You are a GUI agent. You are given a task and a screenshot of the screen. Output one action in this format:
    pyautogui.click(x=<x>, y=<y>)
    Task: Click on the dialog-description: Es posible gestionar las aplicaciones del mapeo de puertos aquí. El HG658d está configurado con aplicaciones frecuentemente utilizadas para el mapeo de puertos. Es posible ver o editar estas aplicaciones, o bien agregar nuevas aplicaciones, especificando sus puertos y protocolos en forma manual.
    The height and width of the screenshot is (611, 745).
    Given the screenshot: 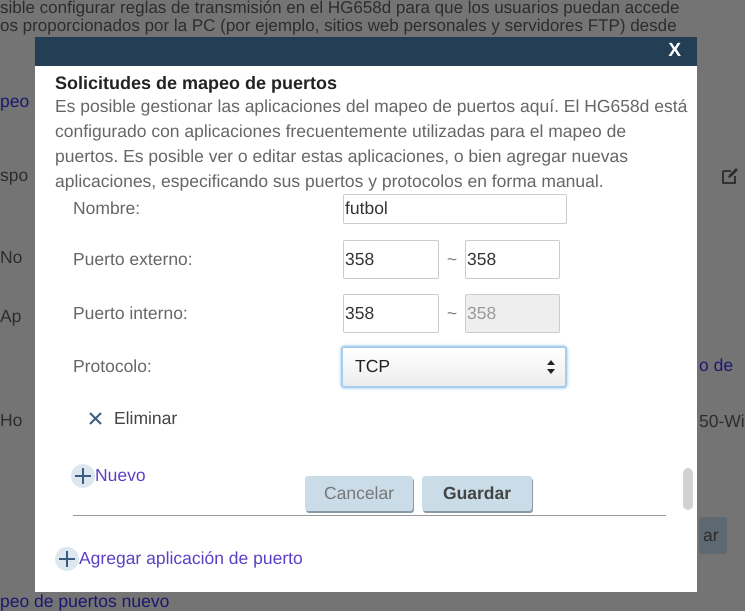 What is the action you would take?
    pyautogui.click(x=371, y=143)
    